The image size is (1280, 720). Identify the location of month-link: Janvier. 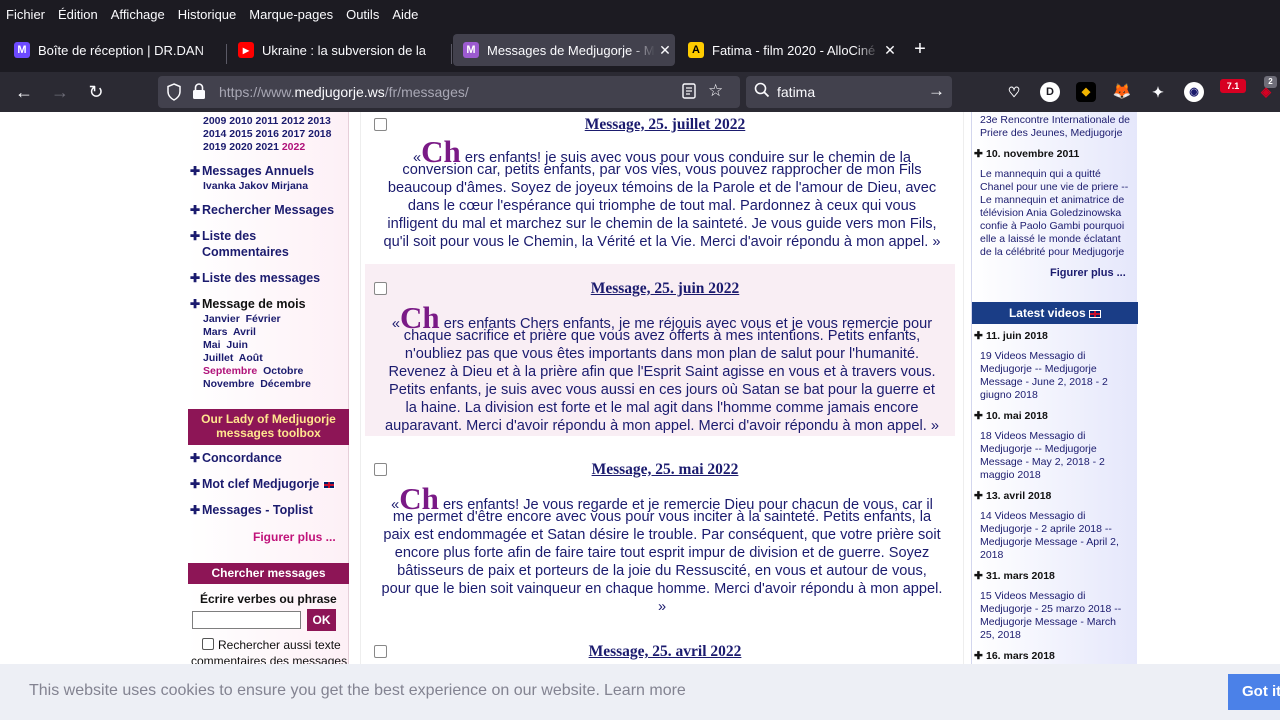
(221, 319).